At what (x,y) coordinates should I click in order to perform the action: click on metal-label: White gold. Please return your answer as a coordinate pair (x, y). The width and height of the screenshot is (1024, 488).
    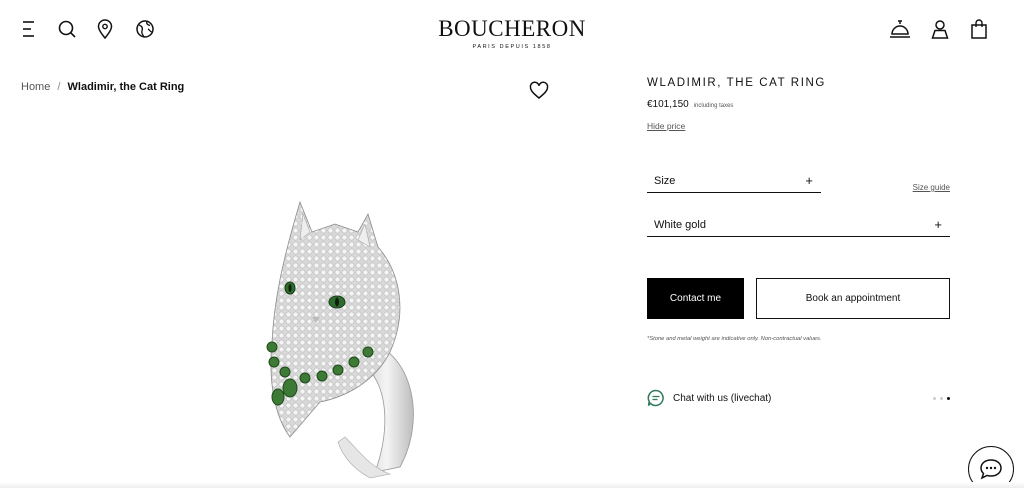
    Looking at the image, I should click on (680, 225).